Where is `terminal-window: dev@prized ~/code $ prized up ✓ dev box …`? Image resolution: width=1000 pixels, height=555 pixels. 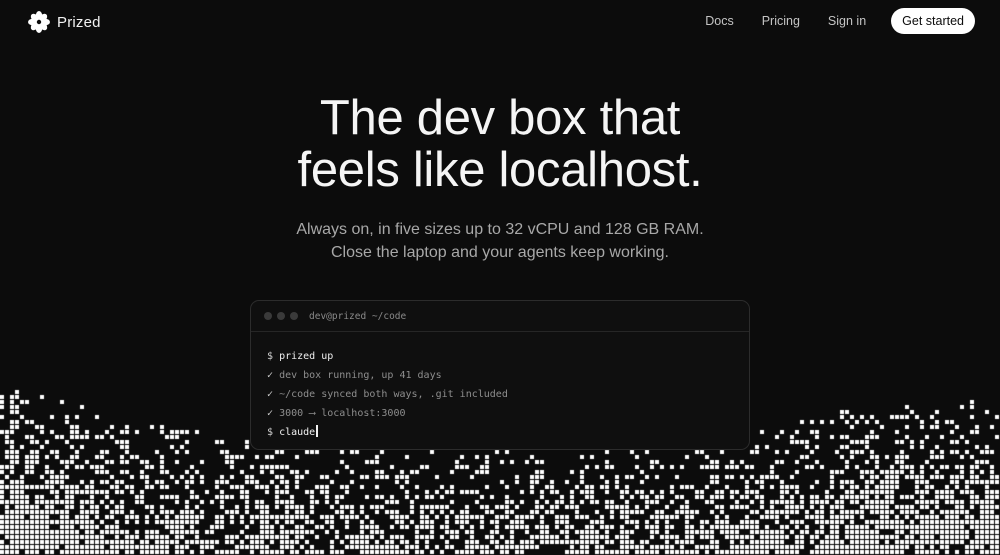 terminal-window: dev@prized ~/code $ prized up ✓ dev box … is located at coordinates (500, 375).